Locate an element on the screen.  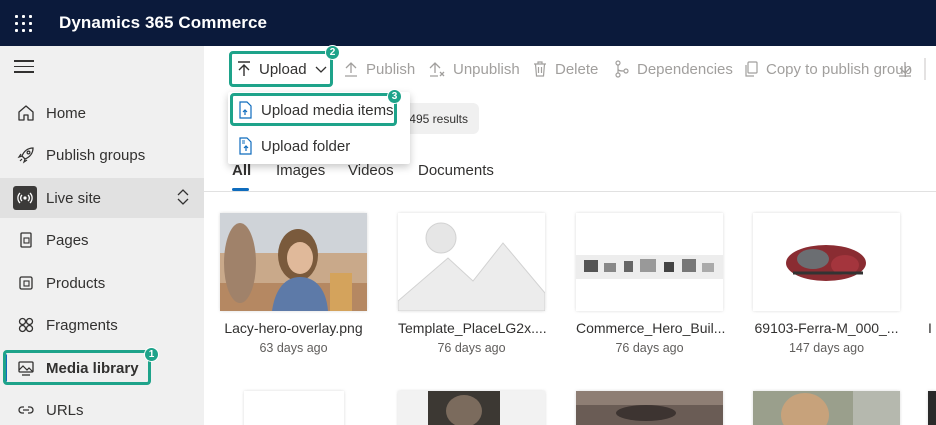
tab-images: Images is located at coordinates (300, 170).